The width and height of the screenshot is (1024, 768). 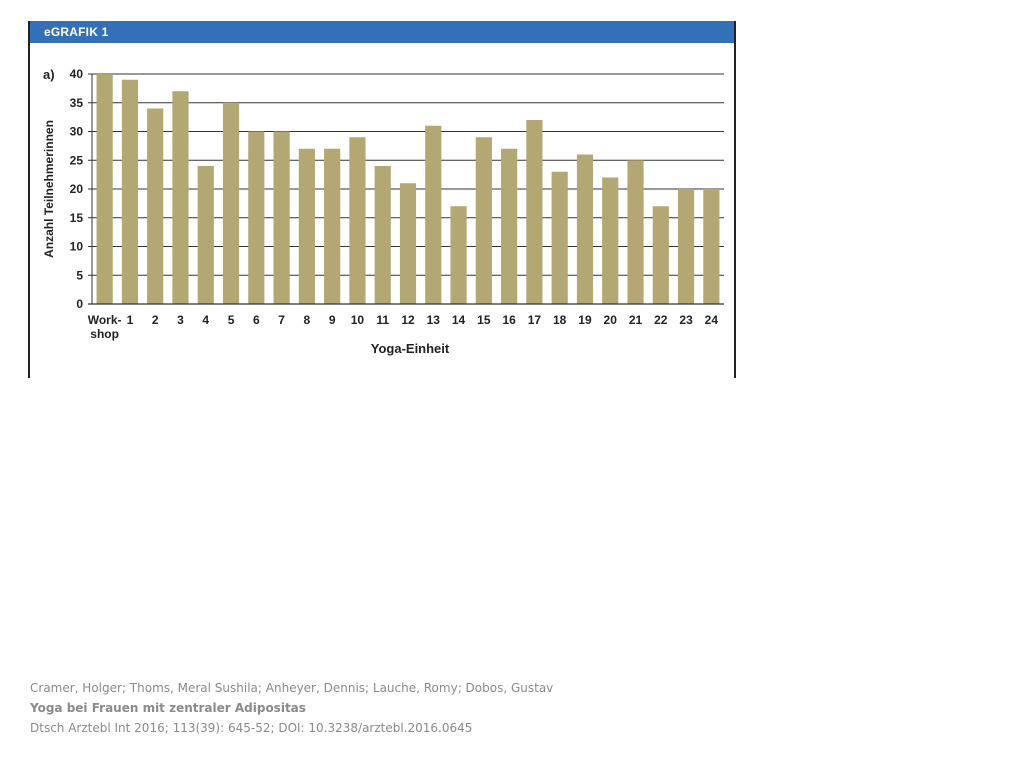 I want to click on x-tick-label: 7, so click(x=281, y=320).